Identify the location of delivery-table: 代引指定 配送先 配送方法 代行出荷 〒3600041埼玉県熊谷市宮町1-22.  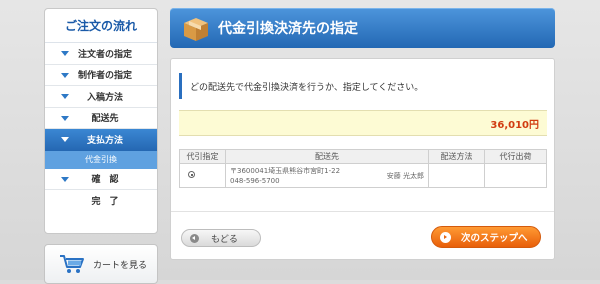
(363, 168).